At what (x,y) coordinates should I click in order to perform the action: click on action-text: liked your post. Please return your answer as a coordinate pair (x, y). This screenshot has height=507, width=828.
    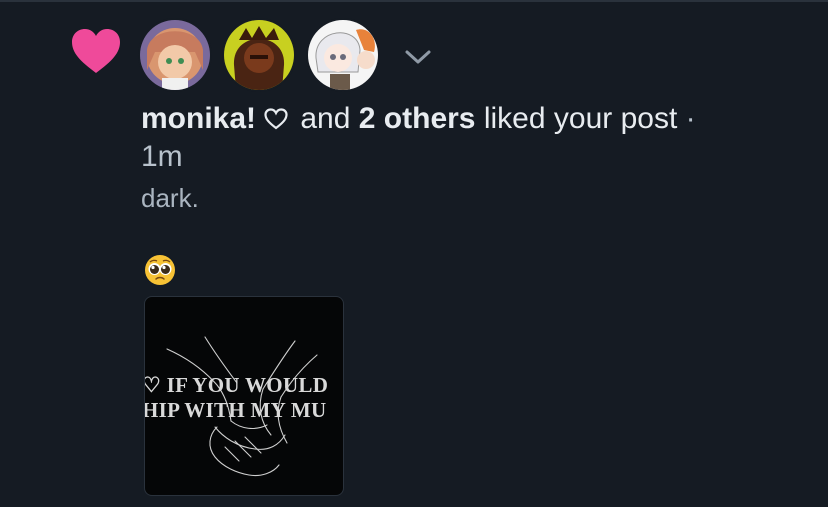
    Looking at the image, I should click on (580, 118).